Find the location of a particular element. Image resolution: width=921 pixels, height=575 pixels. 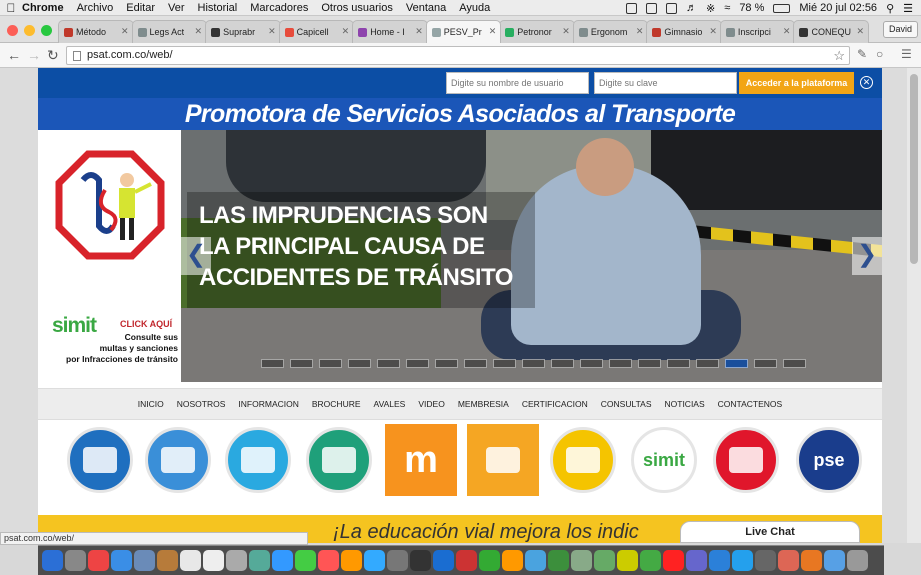

browser-tab: PESV_Pr ✕ is located at coordinates (463, 31).